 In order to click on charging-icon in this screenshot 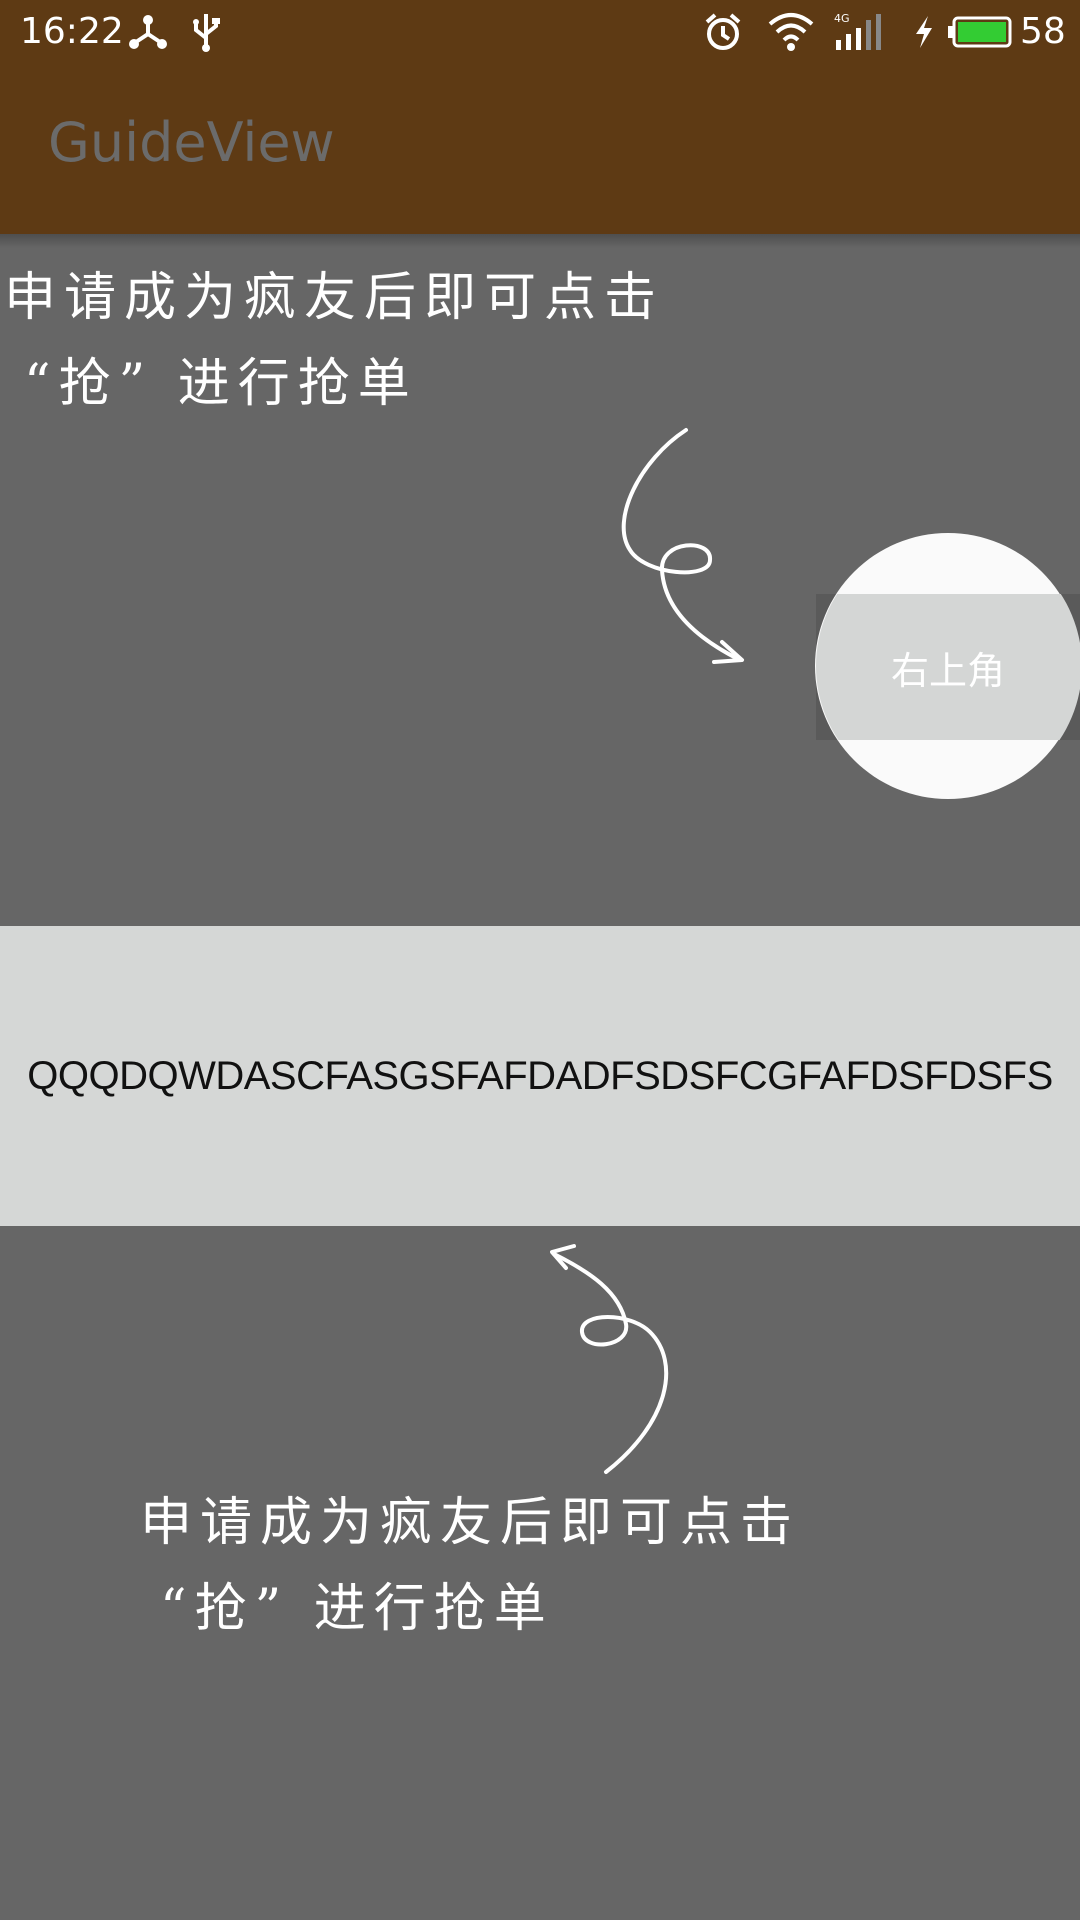, I will do `click(924, 32)`.